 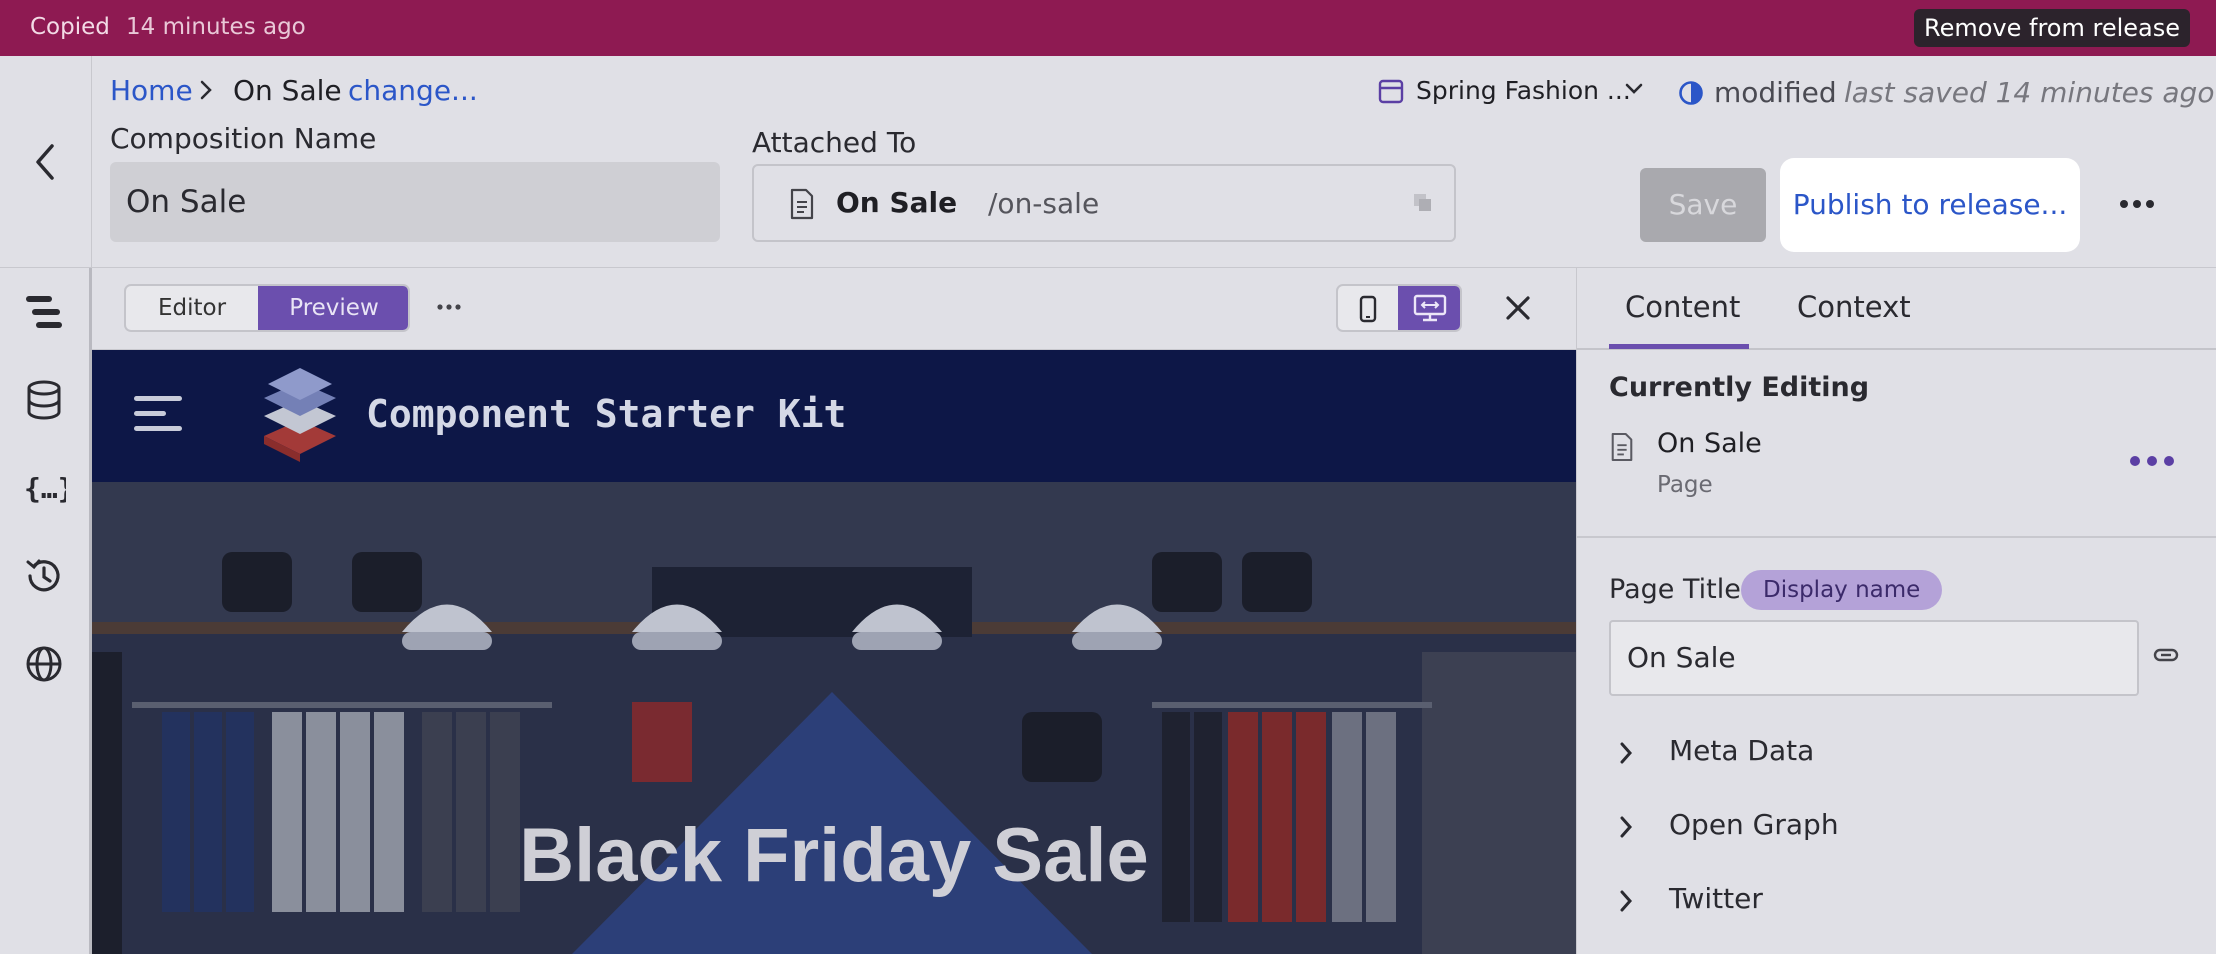 What do you see at coordinates (151, 90) in the screenshot?
I see `breadcrumb-home: Home` at bounding box center [151, 90].